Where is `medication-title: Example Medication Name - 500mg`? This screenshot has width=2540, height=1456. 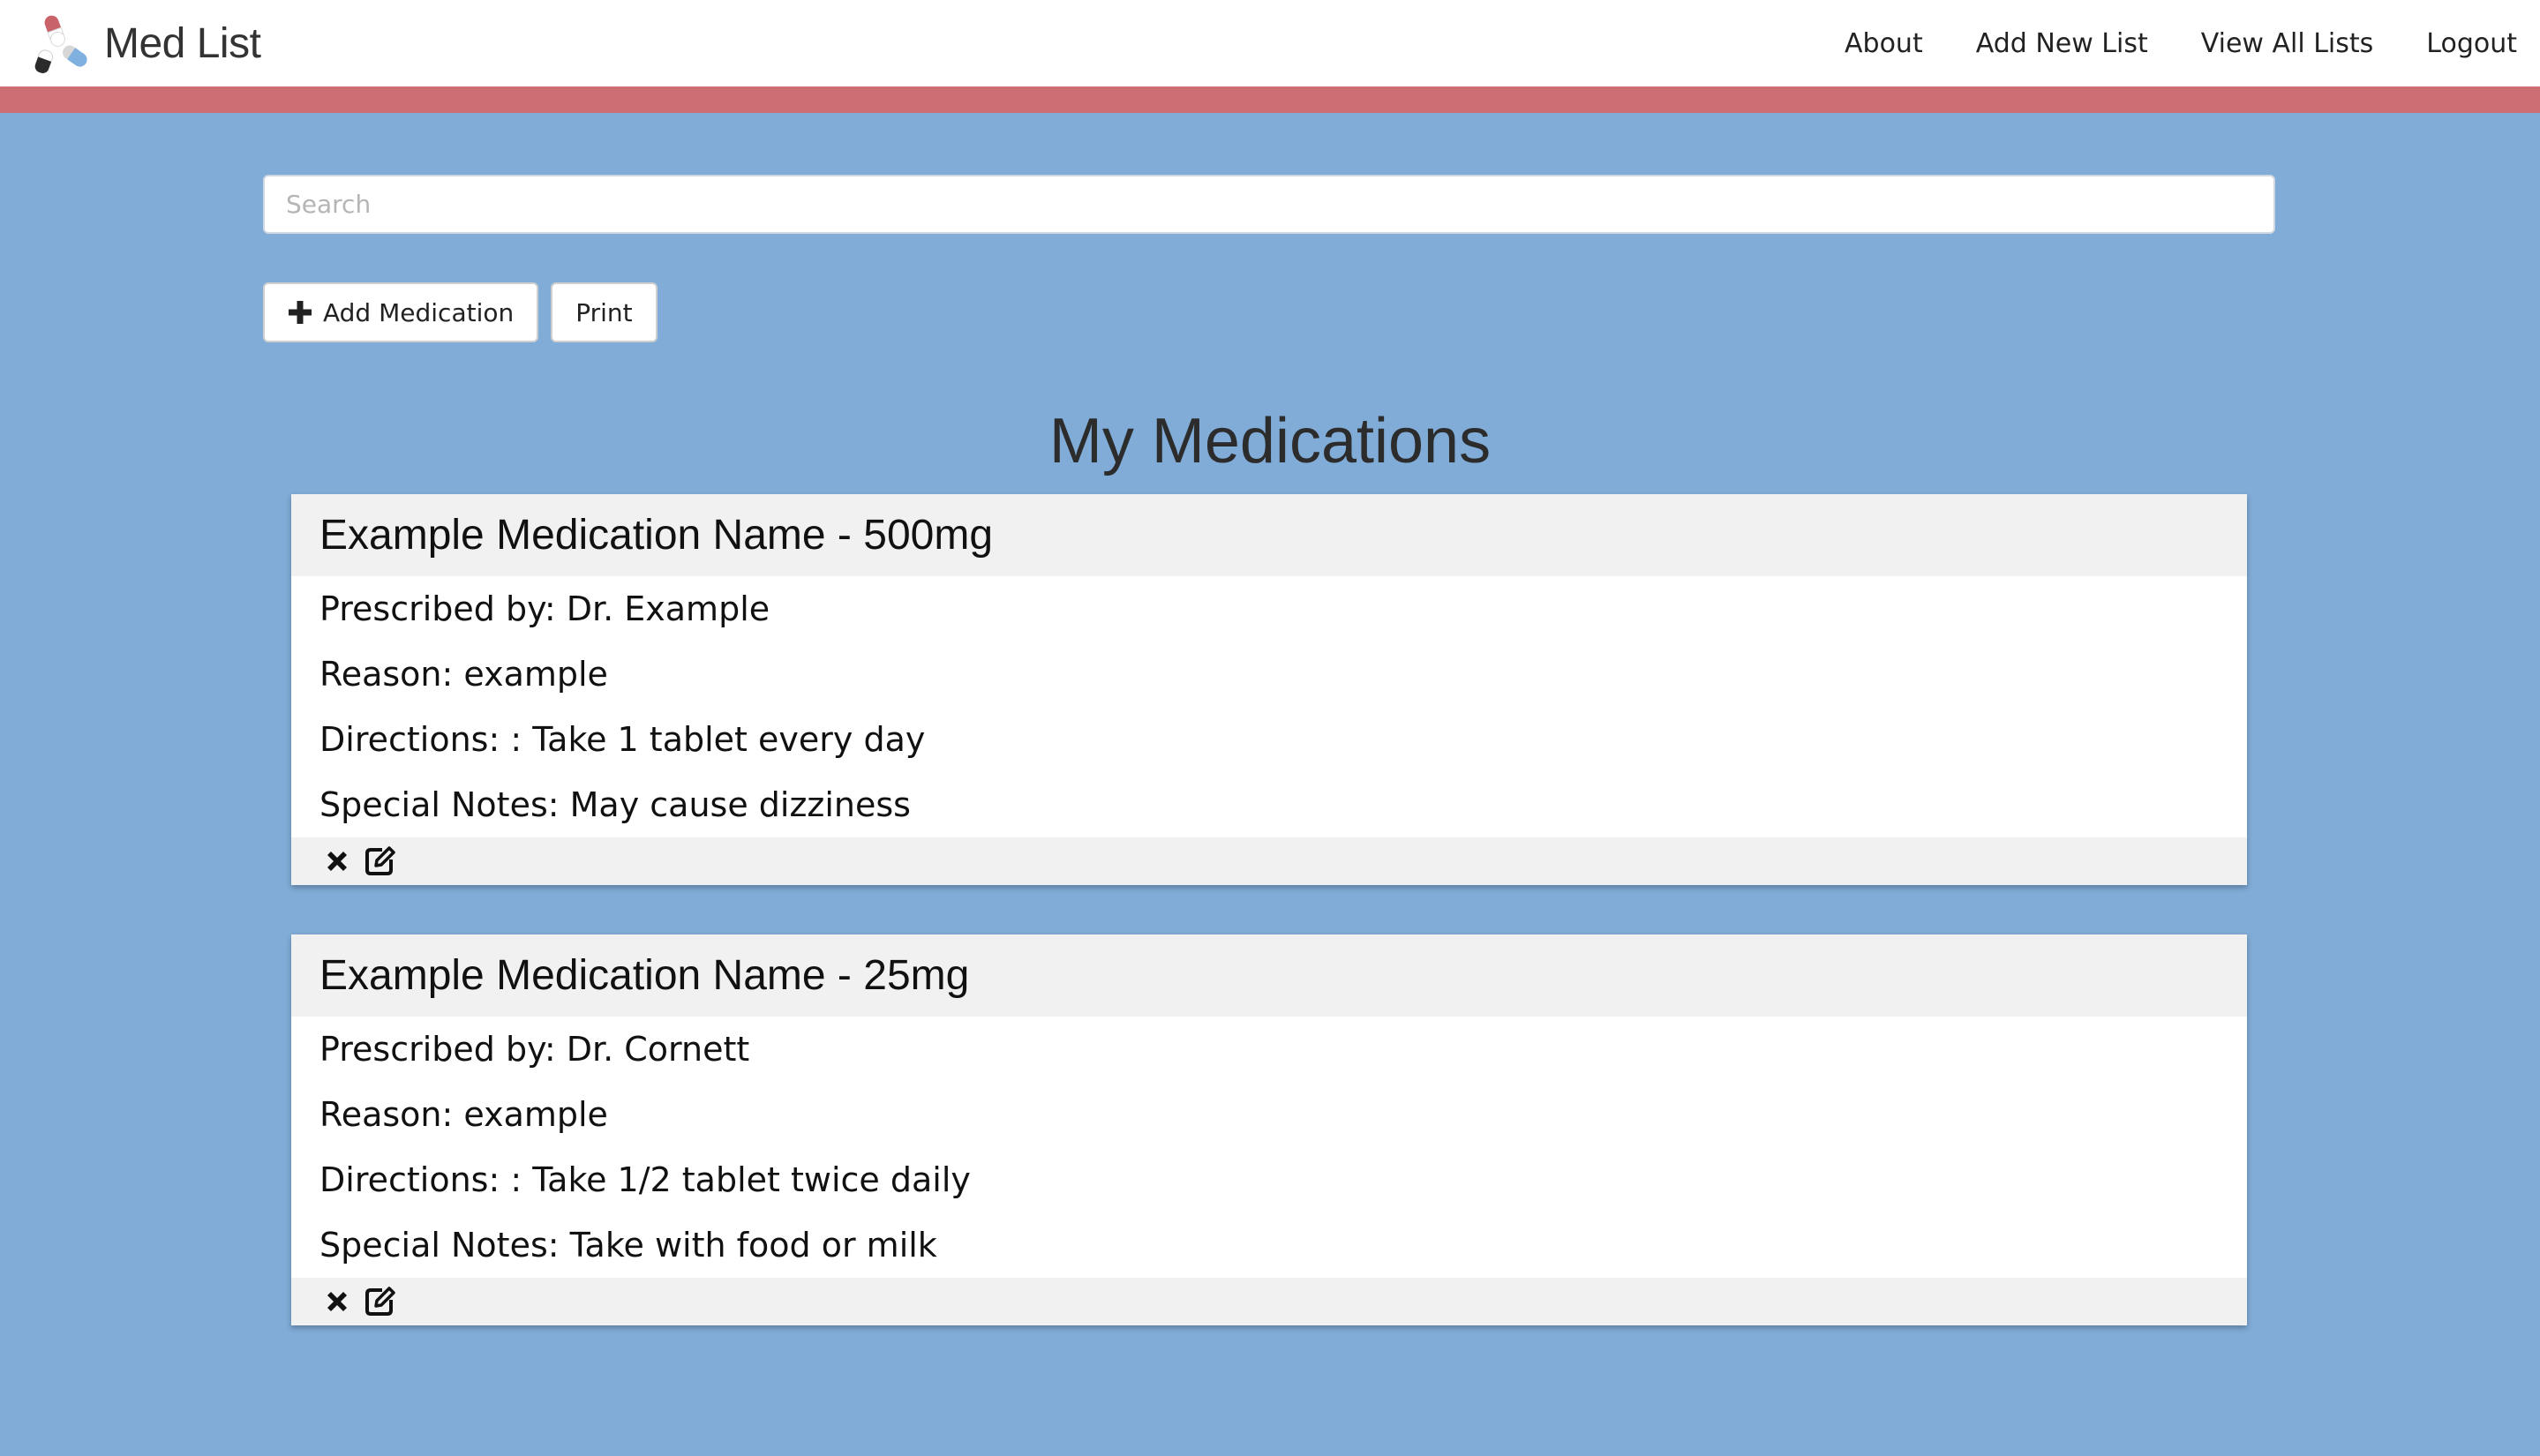
medication-title: Example Medication Name - 500mg is located at coordinates (1269, 535).